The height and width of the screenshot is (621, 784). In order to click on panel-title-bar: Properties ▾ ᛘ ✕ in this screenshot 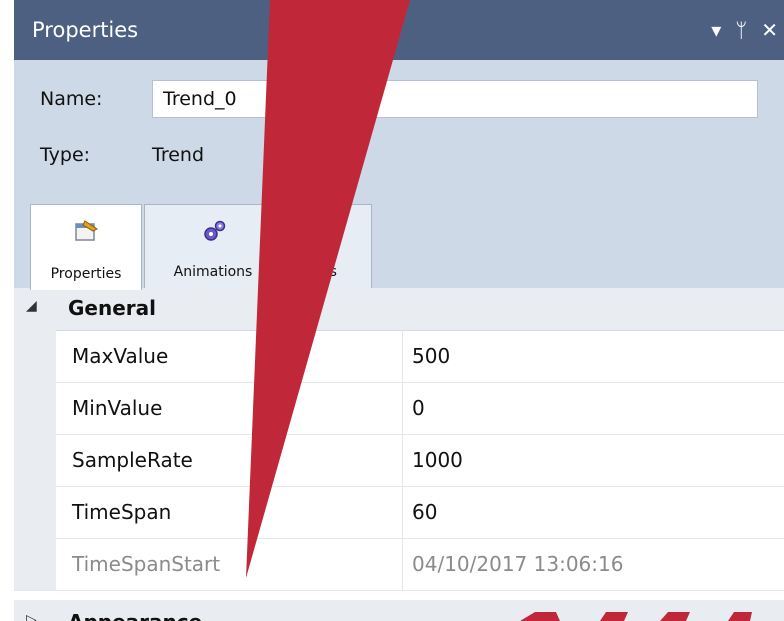, I will do `click(399, 30)`.